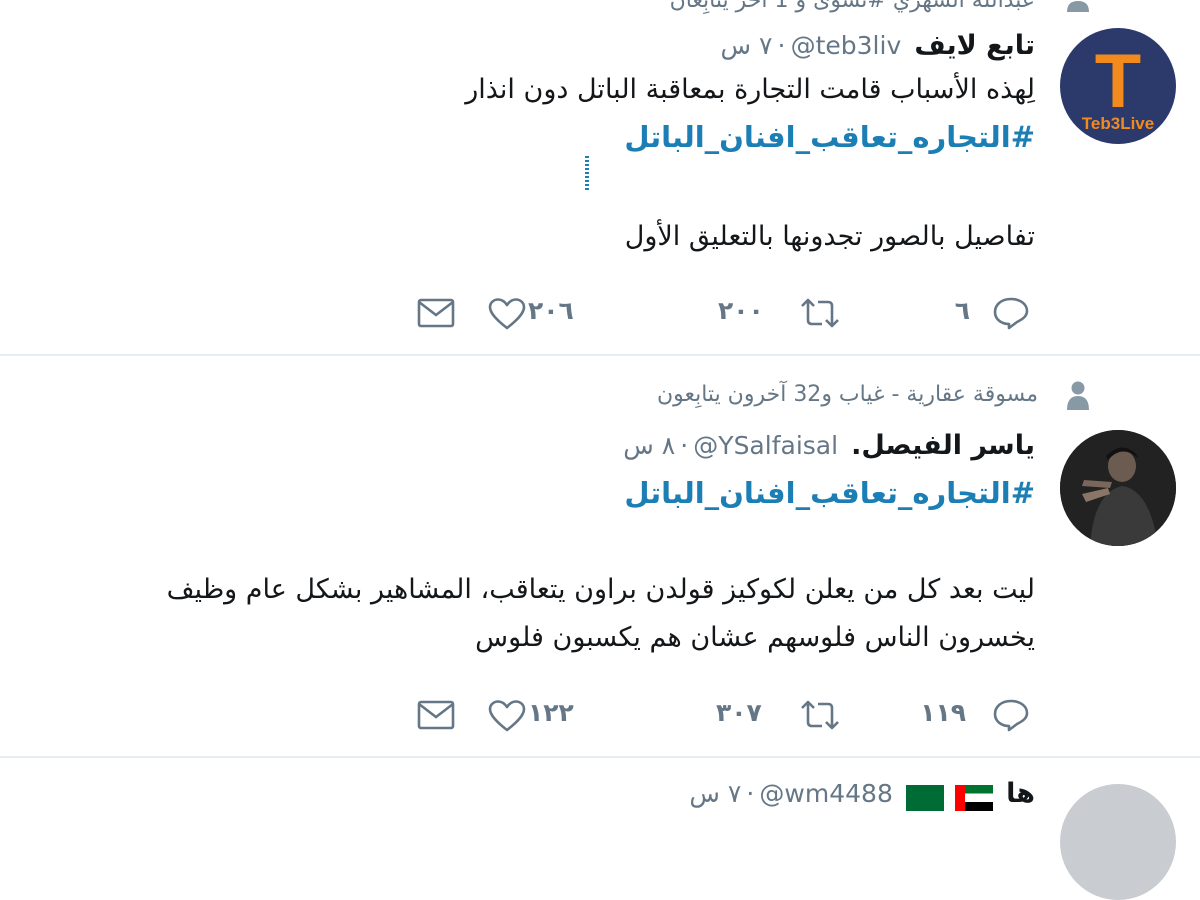 Image resolution: width=1200 pixels, height=900 pixels. Describe the element at coordinates (551, 712) in the screenshot. I see `like-count: ١٢٢` at that location.